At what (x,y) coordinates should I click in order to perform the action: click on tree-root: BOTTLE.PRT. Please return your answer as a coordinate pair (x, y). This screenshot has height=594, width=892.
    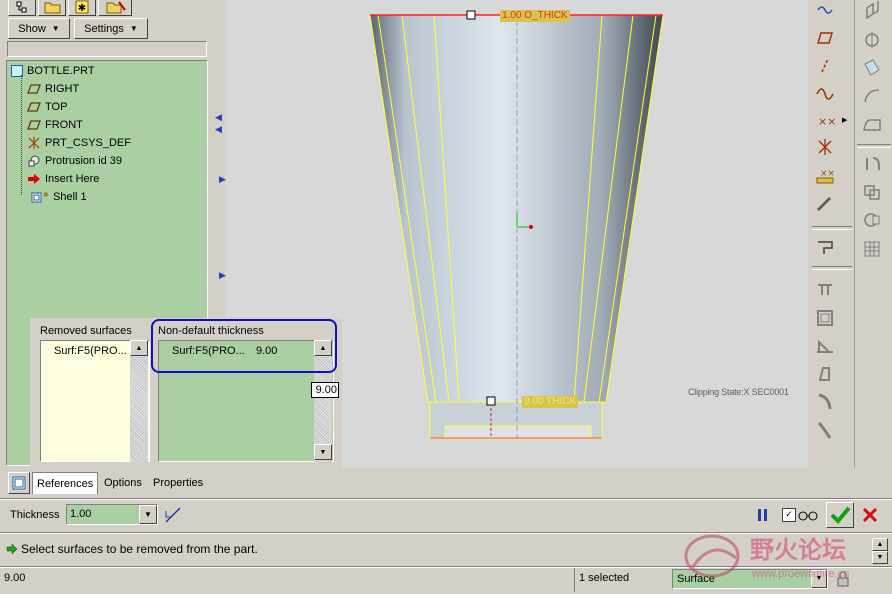
    Looking at the image, I should click on (53, 71).